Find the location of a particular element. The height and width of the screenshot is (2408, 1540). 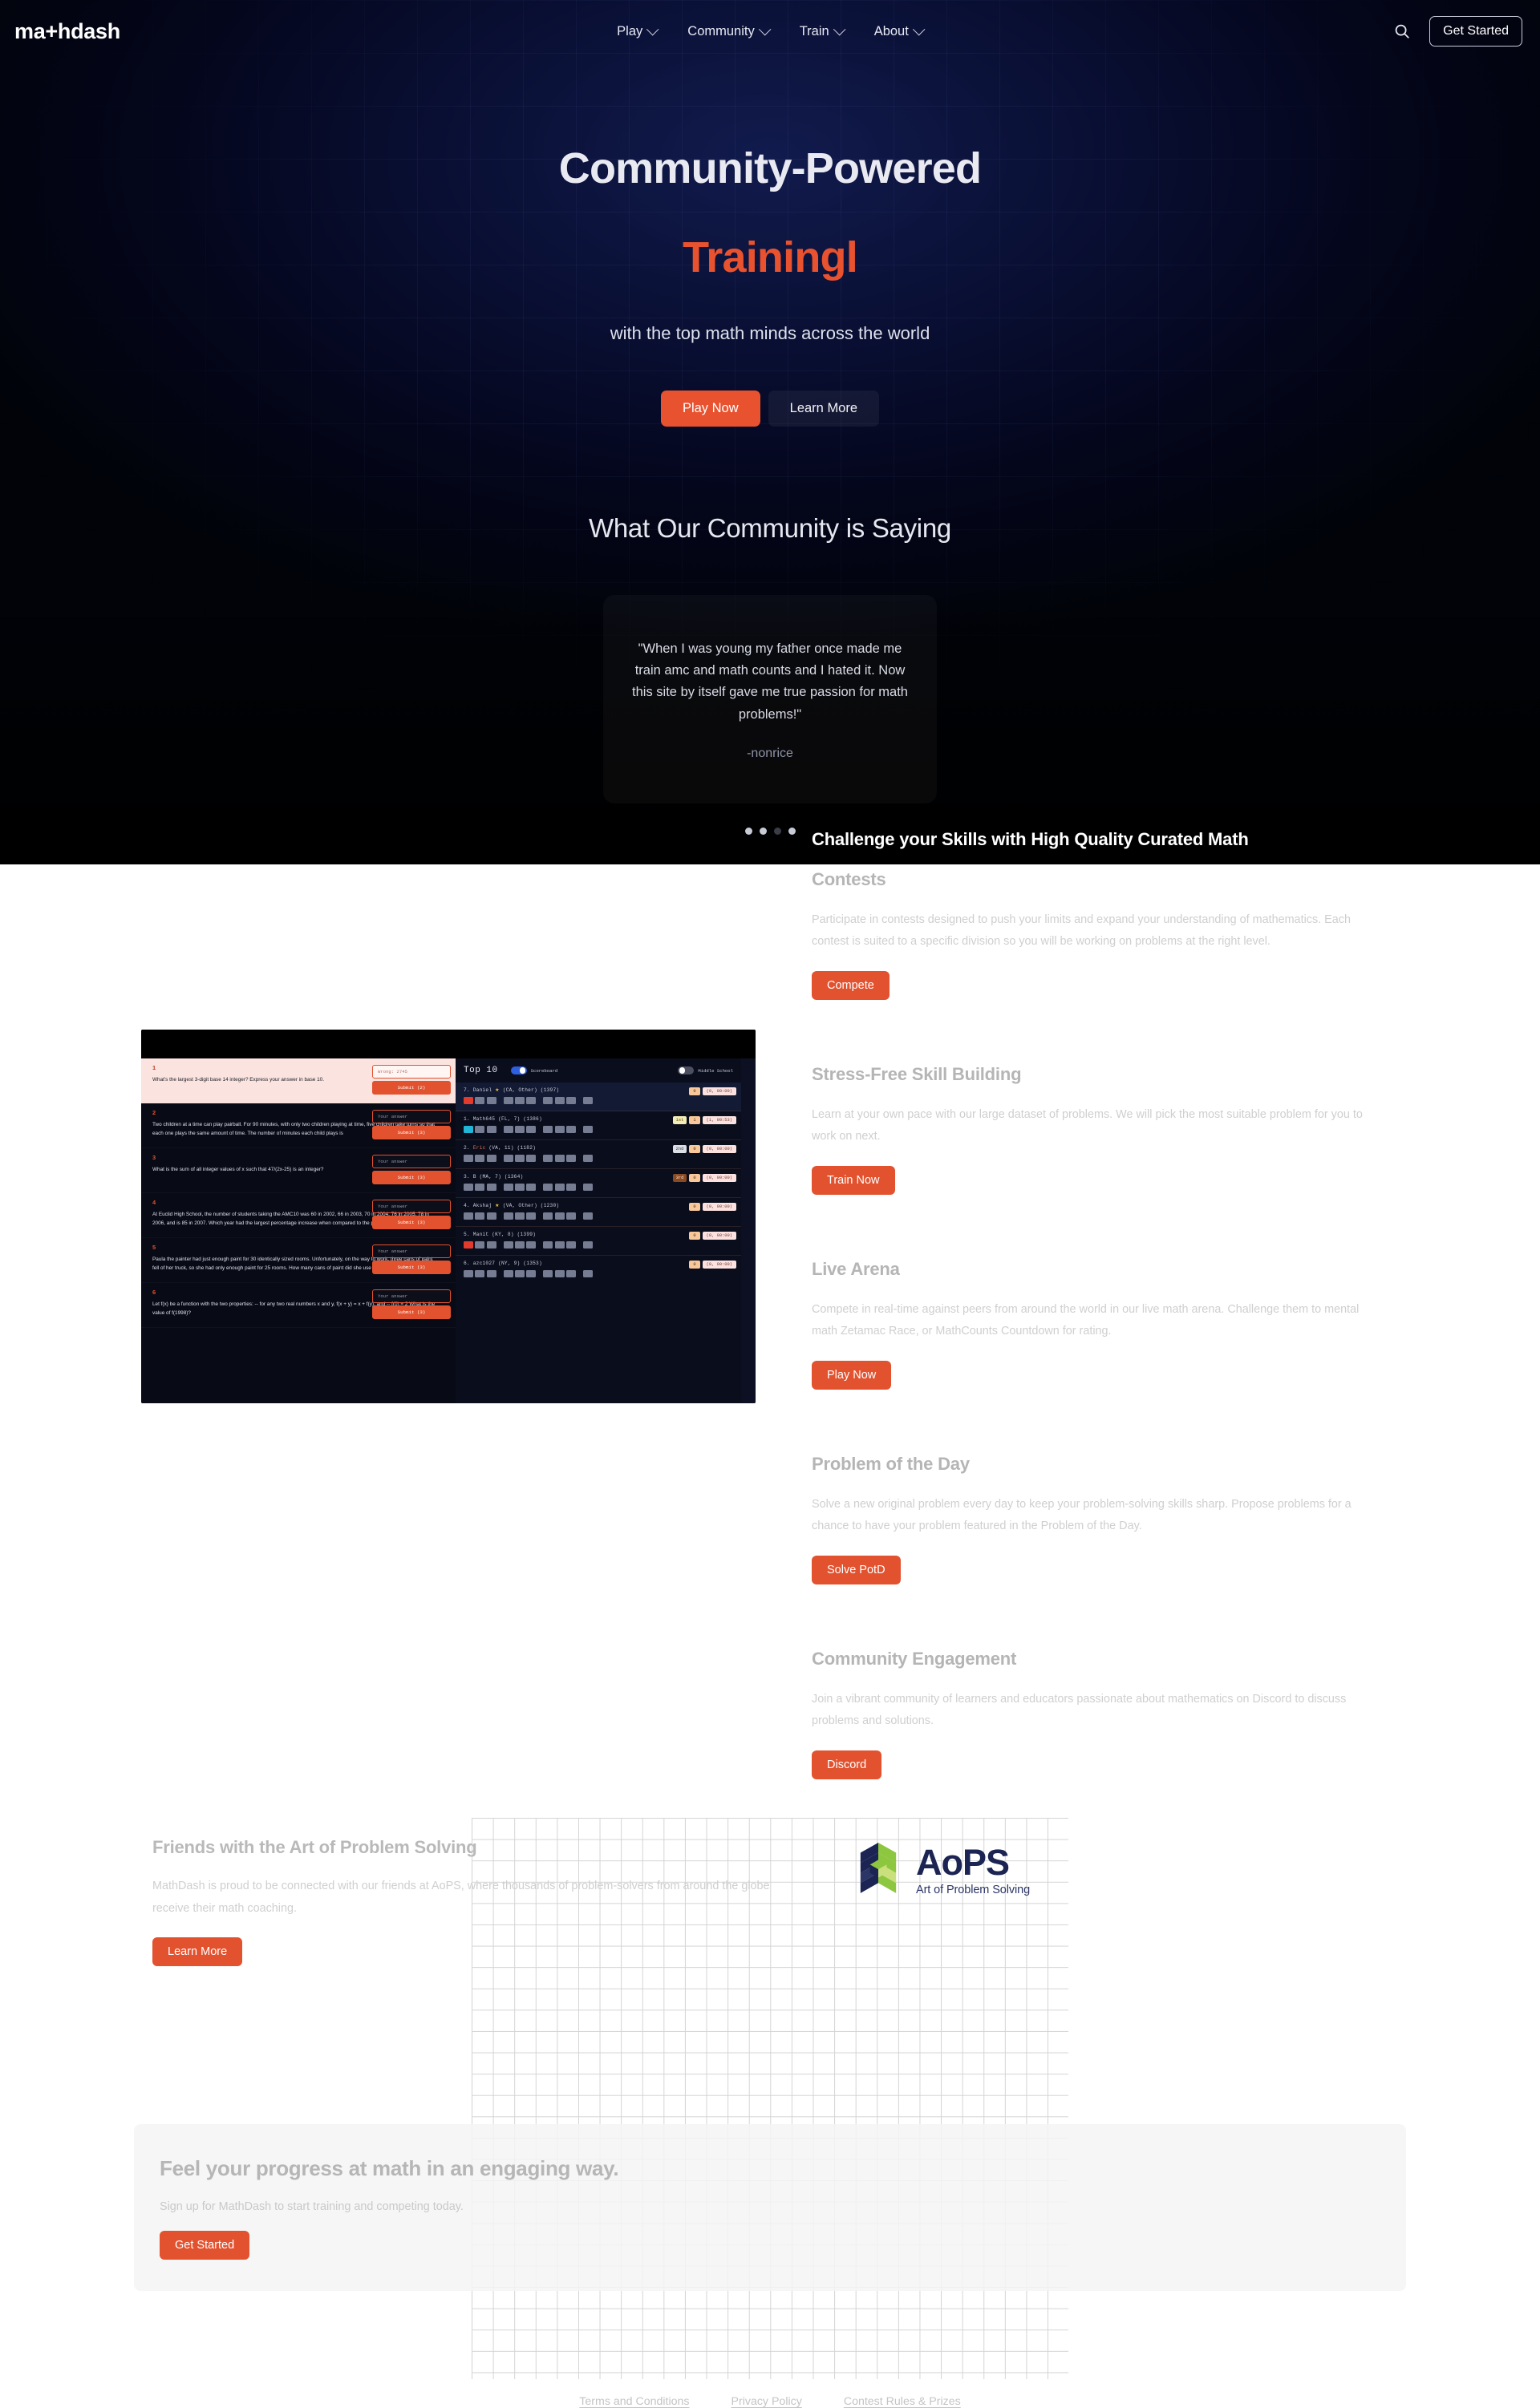

app-submit-button: Submit (2) is located at coordinates (411, 1088).